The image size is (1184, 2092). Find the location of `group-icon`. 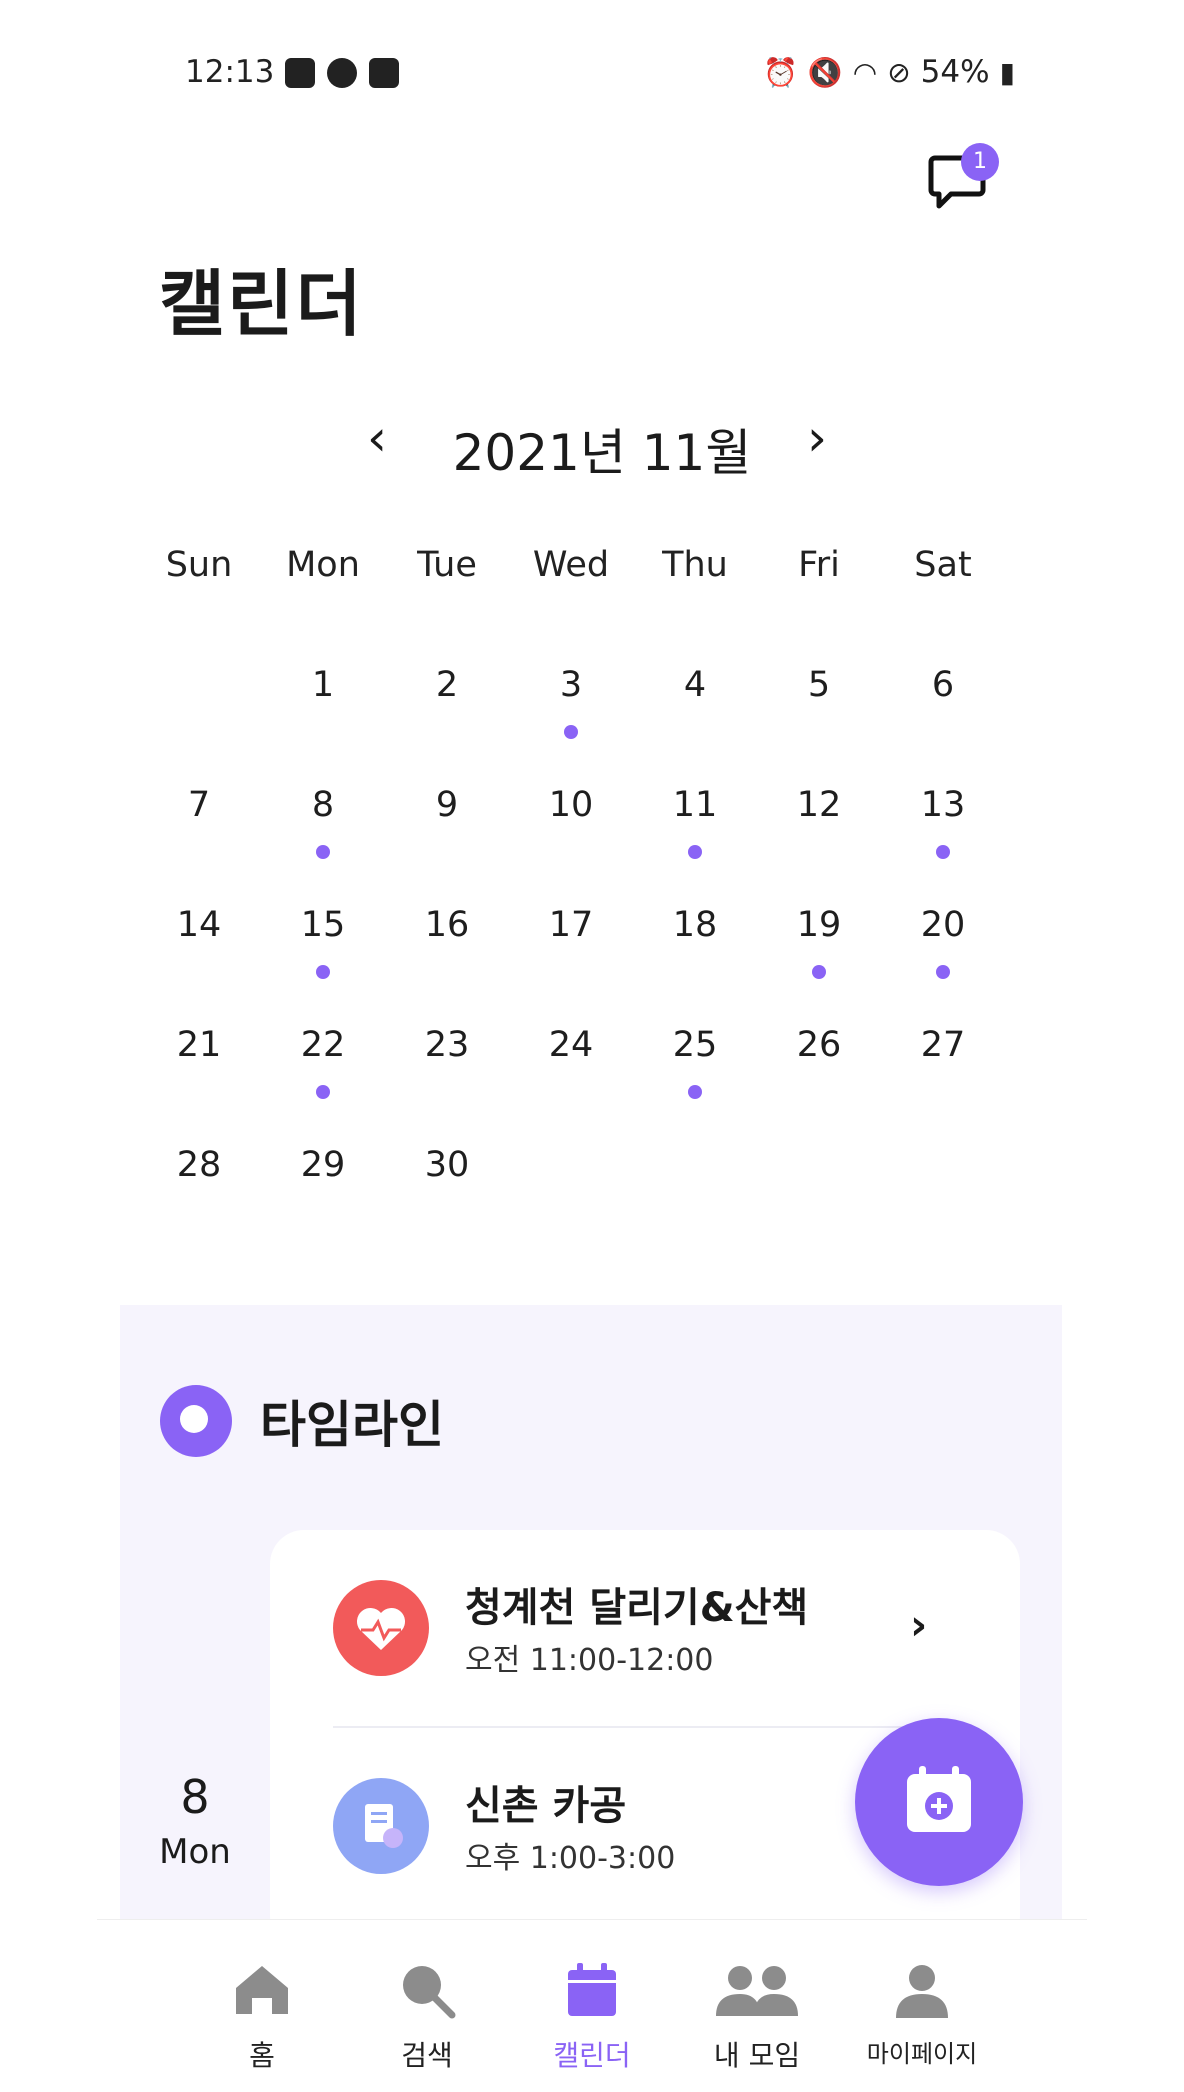

group-icon is located at coordinates (757, 1991).